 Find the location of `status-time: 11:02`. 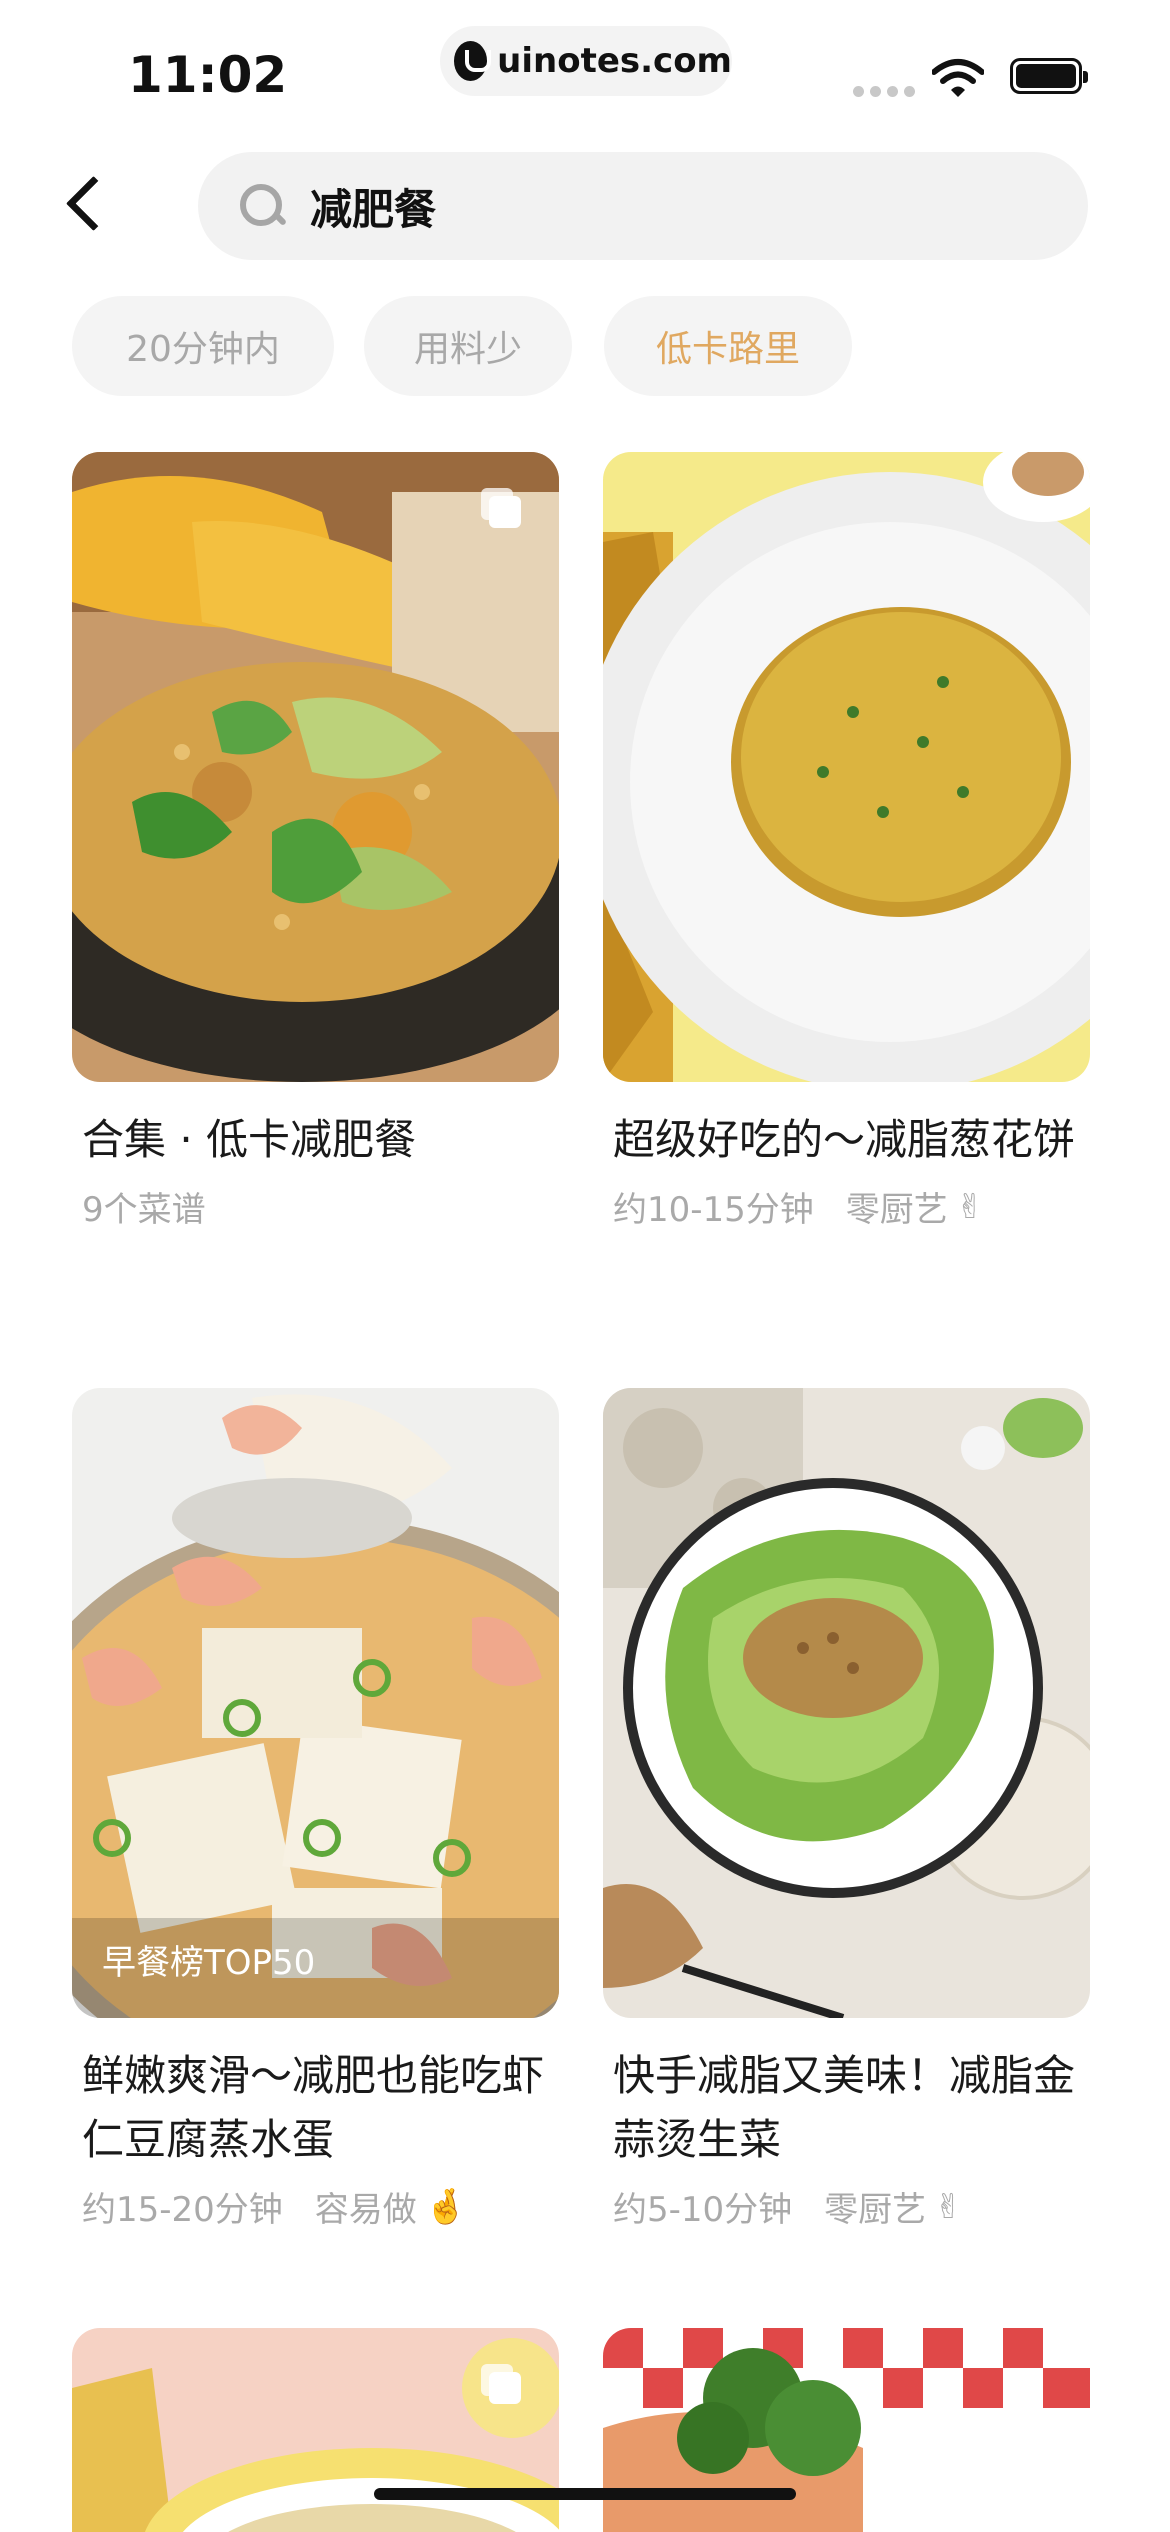

status-time: 11:02 is located at coordinates (208, 75).